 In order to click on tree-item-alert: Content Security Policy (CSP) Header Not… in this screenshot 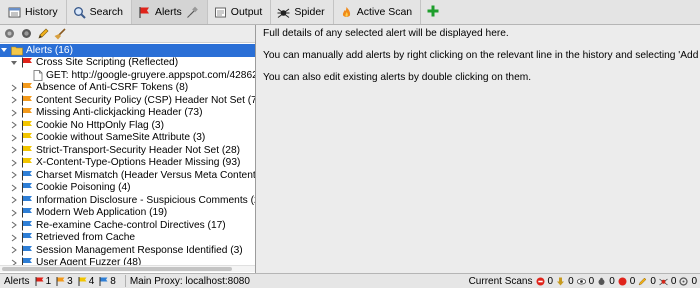, I will do `click(132, 100)`.